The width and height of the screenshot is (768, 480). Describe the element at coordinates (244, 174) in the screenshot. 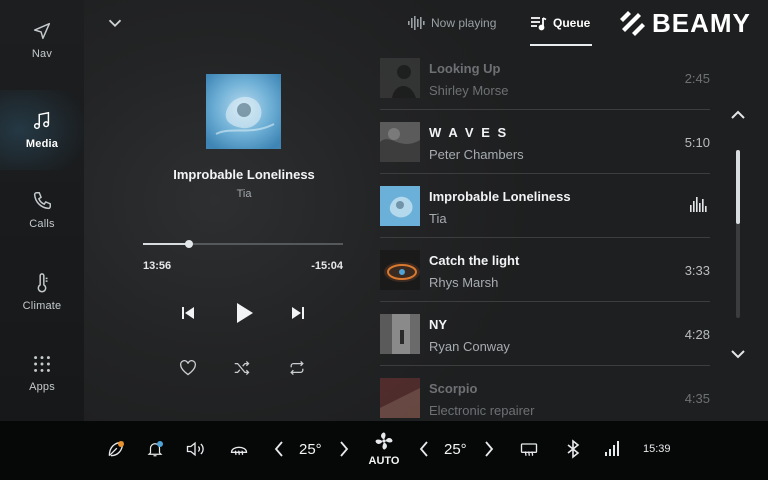

I see `track-title: Improbable Loneliness` at that location.